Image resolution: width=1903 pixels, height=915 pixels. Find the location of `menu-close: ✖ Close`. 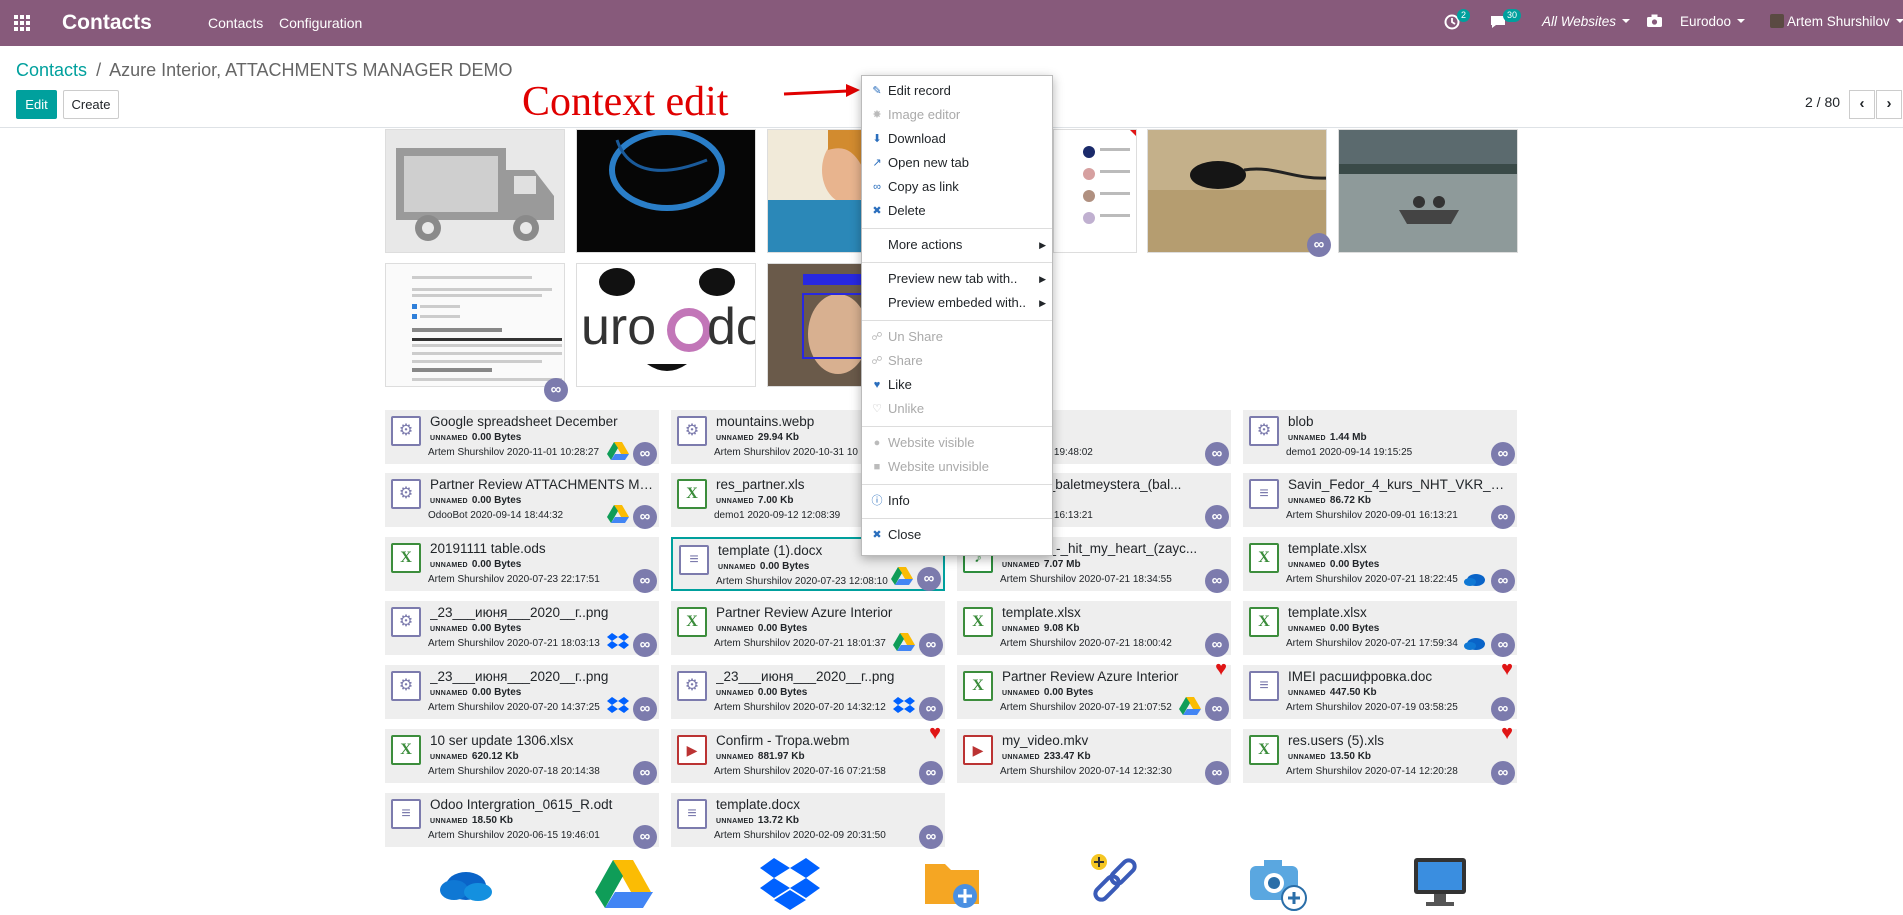

menu-close: ✖ Close is located at coordinates (957, 535).